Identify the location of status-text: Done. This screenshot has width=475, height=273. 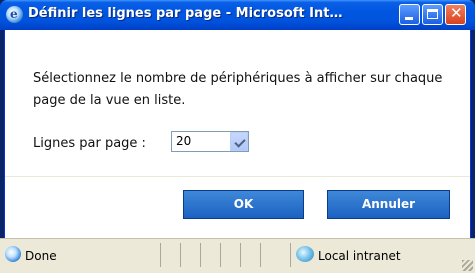
(41, 256).